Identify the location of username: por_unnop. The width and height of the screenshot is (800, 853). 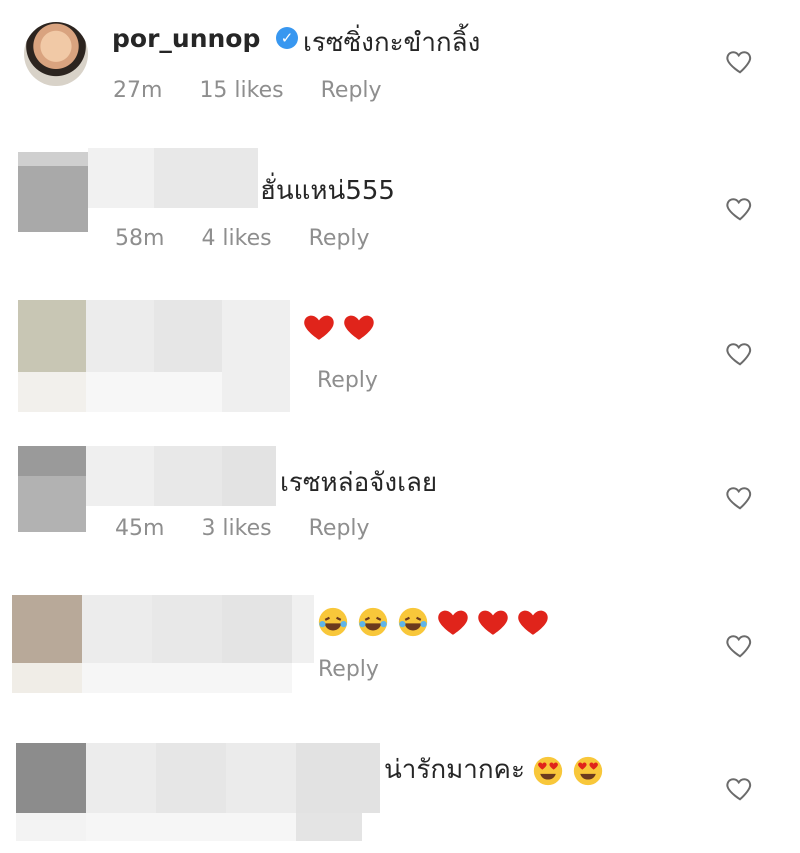
(186, 38).